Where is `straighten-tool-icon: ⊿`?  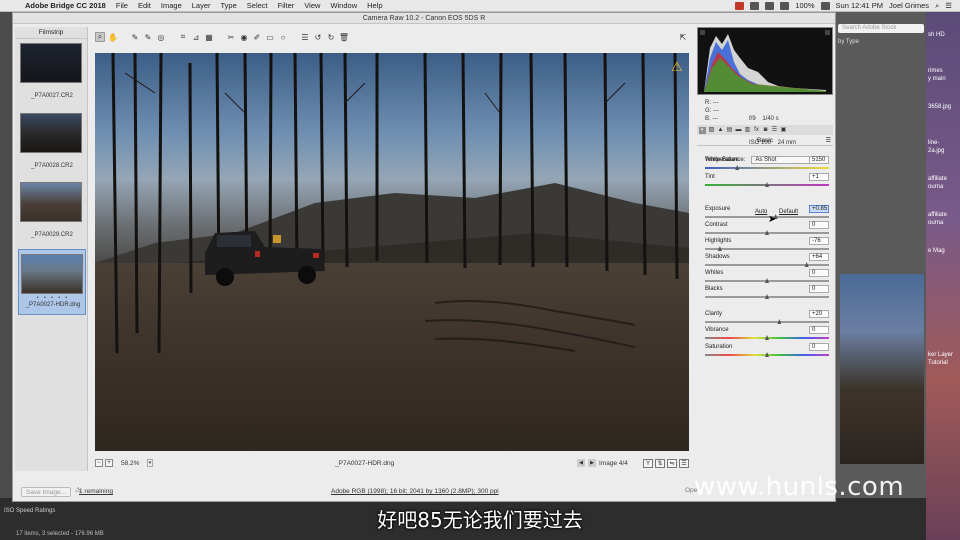
straighten-tool-icon: ⊿ is located at coordinates (196, 37).